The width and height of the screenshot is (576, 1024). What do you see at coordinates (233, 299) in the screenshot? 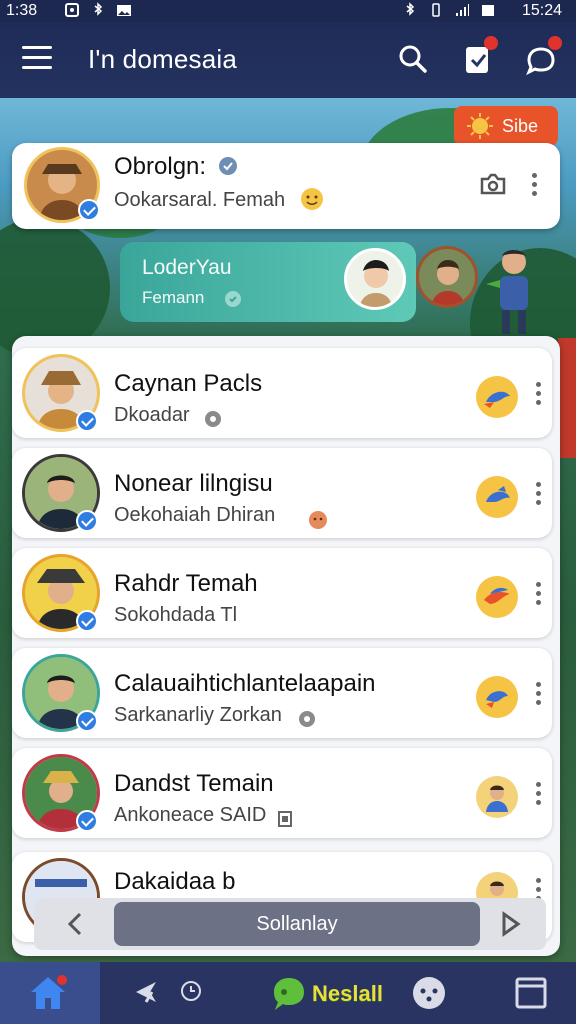
I see `info-icon` at bounding box center [233, 299].